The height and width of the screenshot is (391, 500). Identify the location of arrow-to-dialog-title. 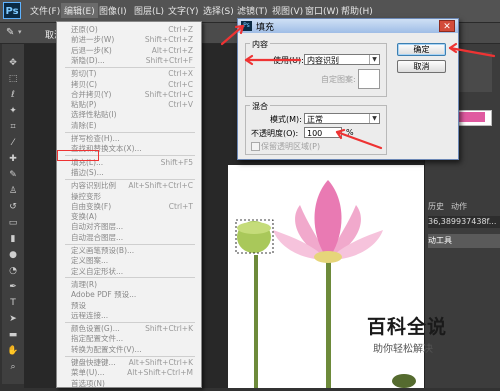
(232, 35).